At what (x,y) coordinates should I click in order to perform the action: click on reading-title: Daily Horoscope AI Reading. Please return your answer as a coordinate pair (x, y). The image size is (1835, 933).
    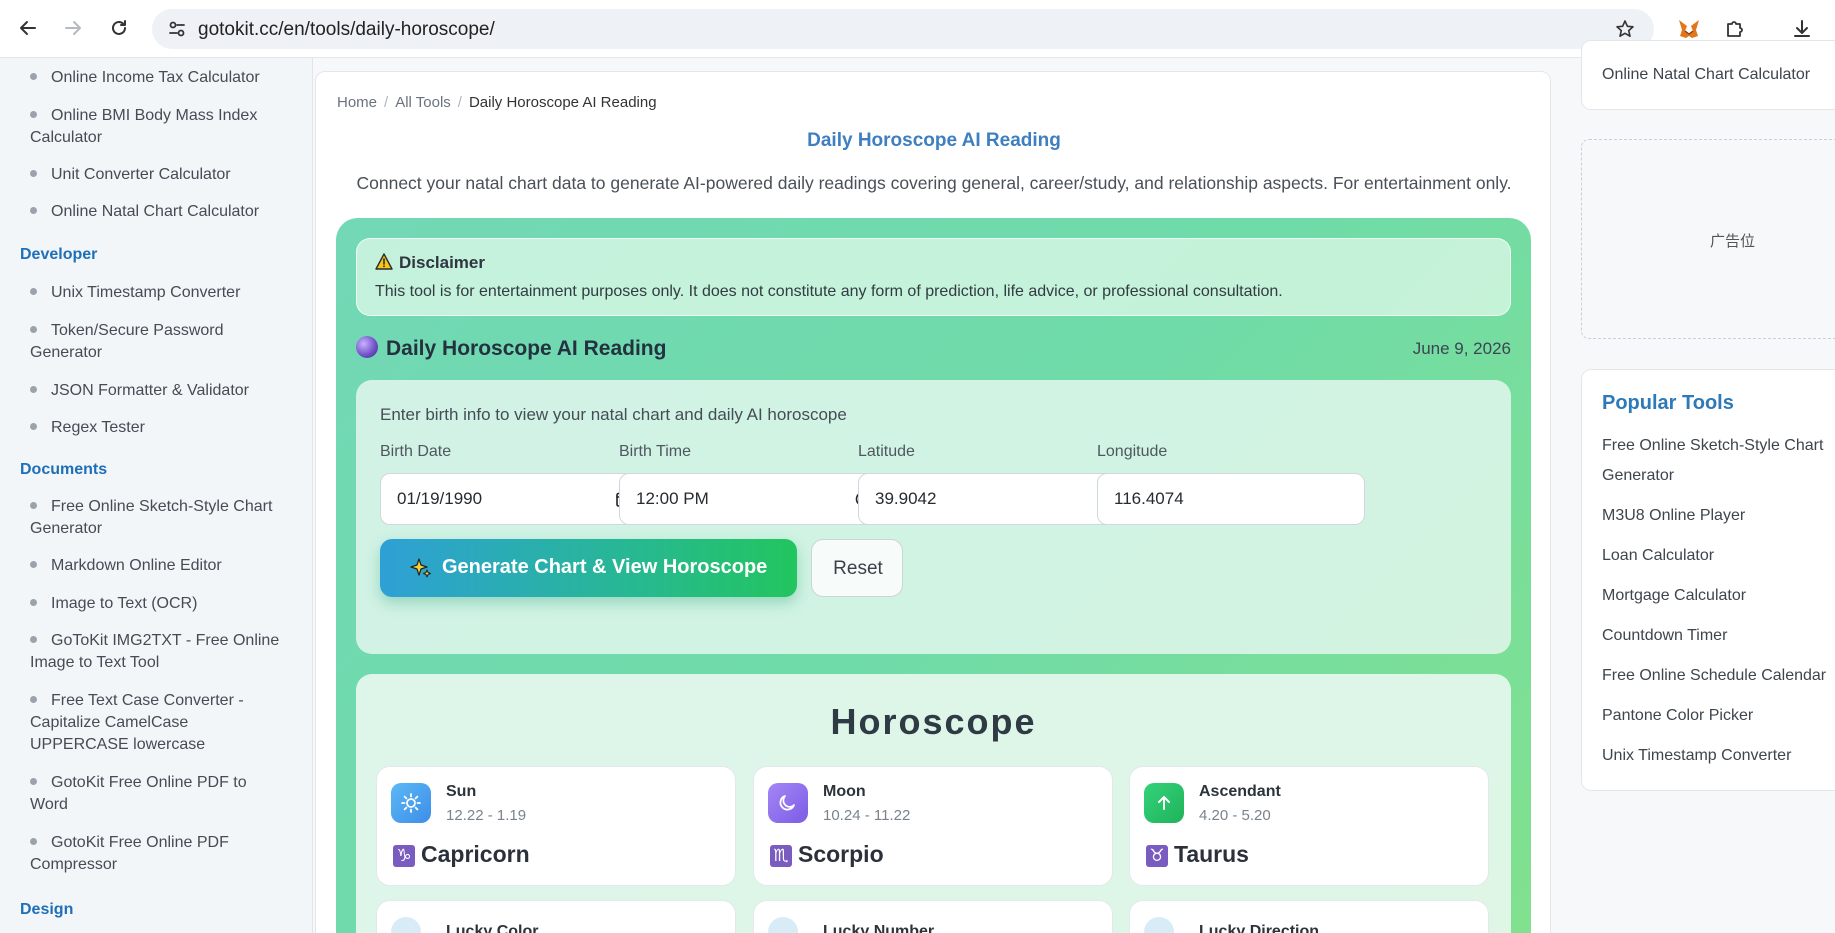
    Looking at the image, I should click on (511, 348).